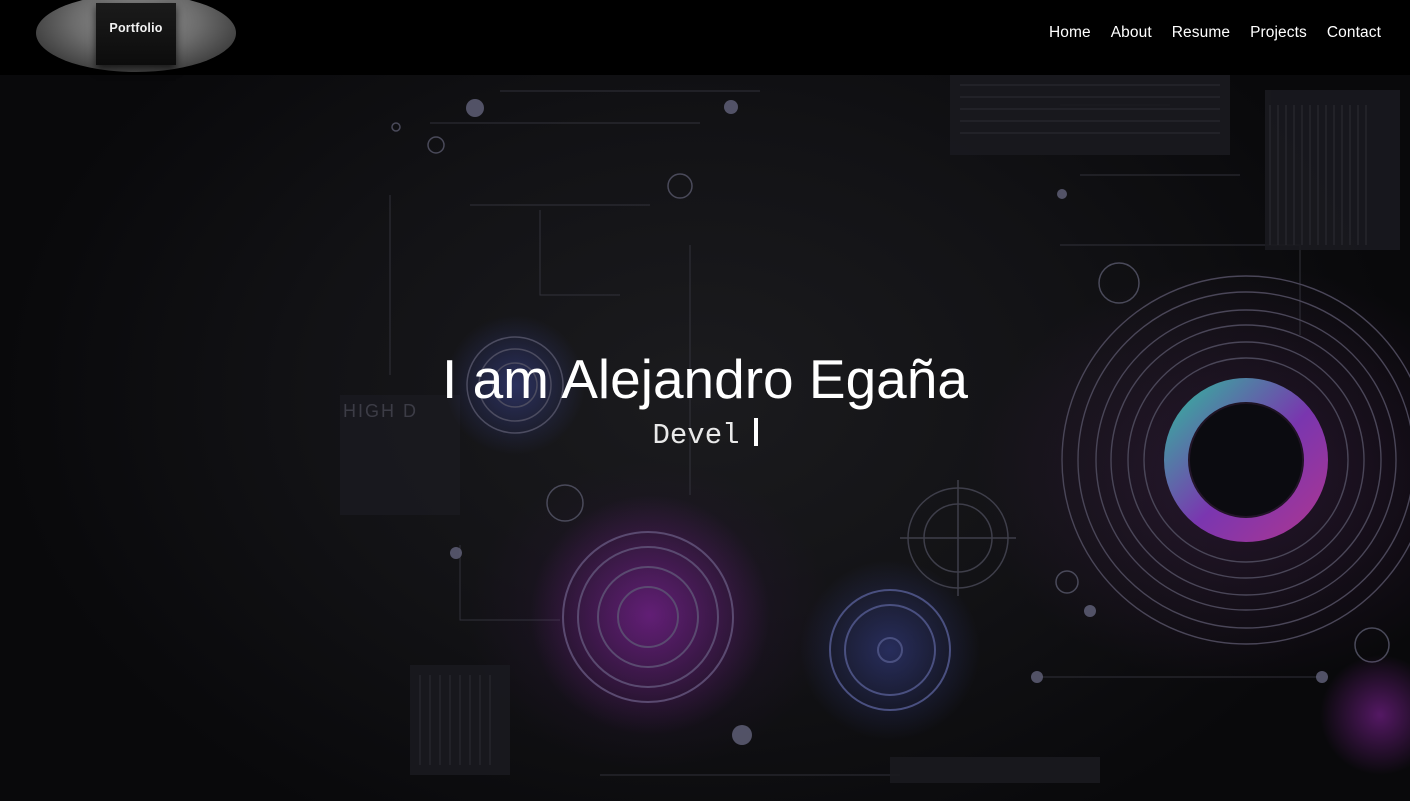 Image resolution: width=1410 pixels, height=801 pixels. I want to click on nav-about-link: About, so click(1131, 33).